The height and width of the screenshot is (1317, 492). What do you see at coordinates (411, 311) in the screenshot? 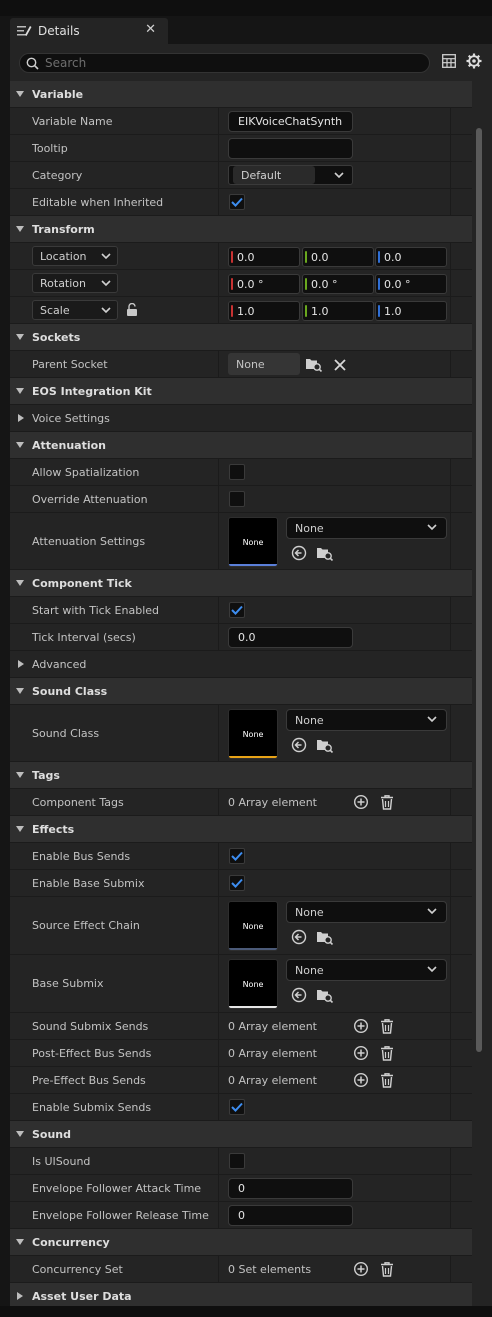
I see `scale-z-input: 1.0` at bounding box center [411, 311].